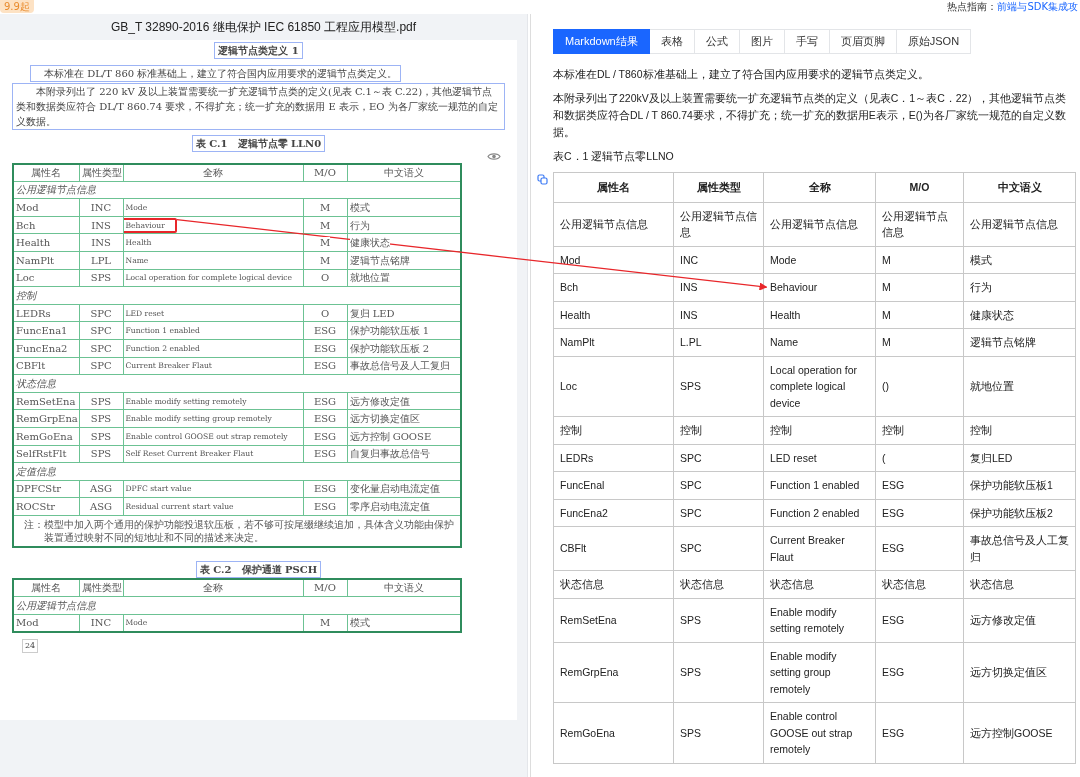 Image resolution: width=1080 pixels, height=777 pixels. Describe the element at coordinates (1019, 732) in the screenshot. I see `table-cell: 远方控制GOOSE` at that location.